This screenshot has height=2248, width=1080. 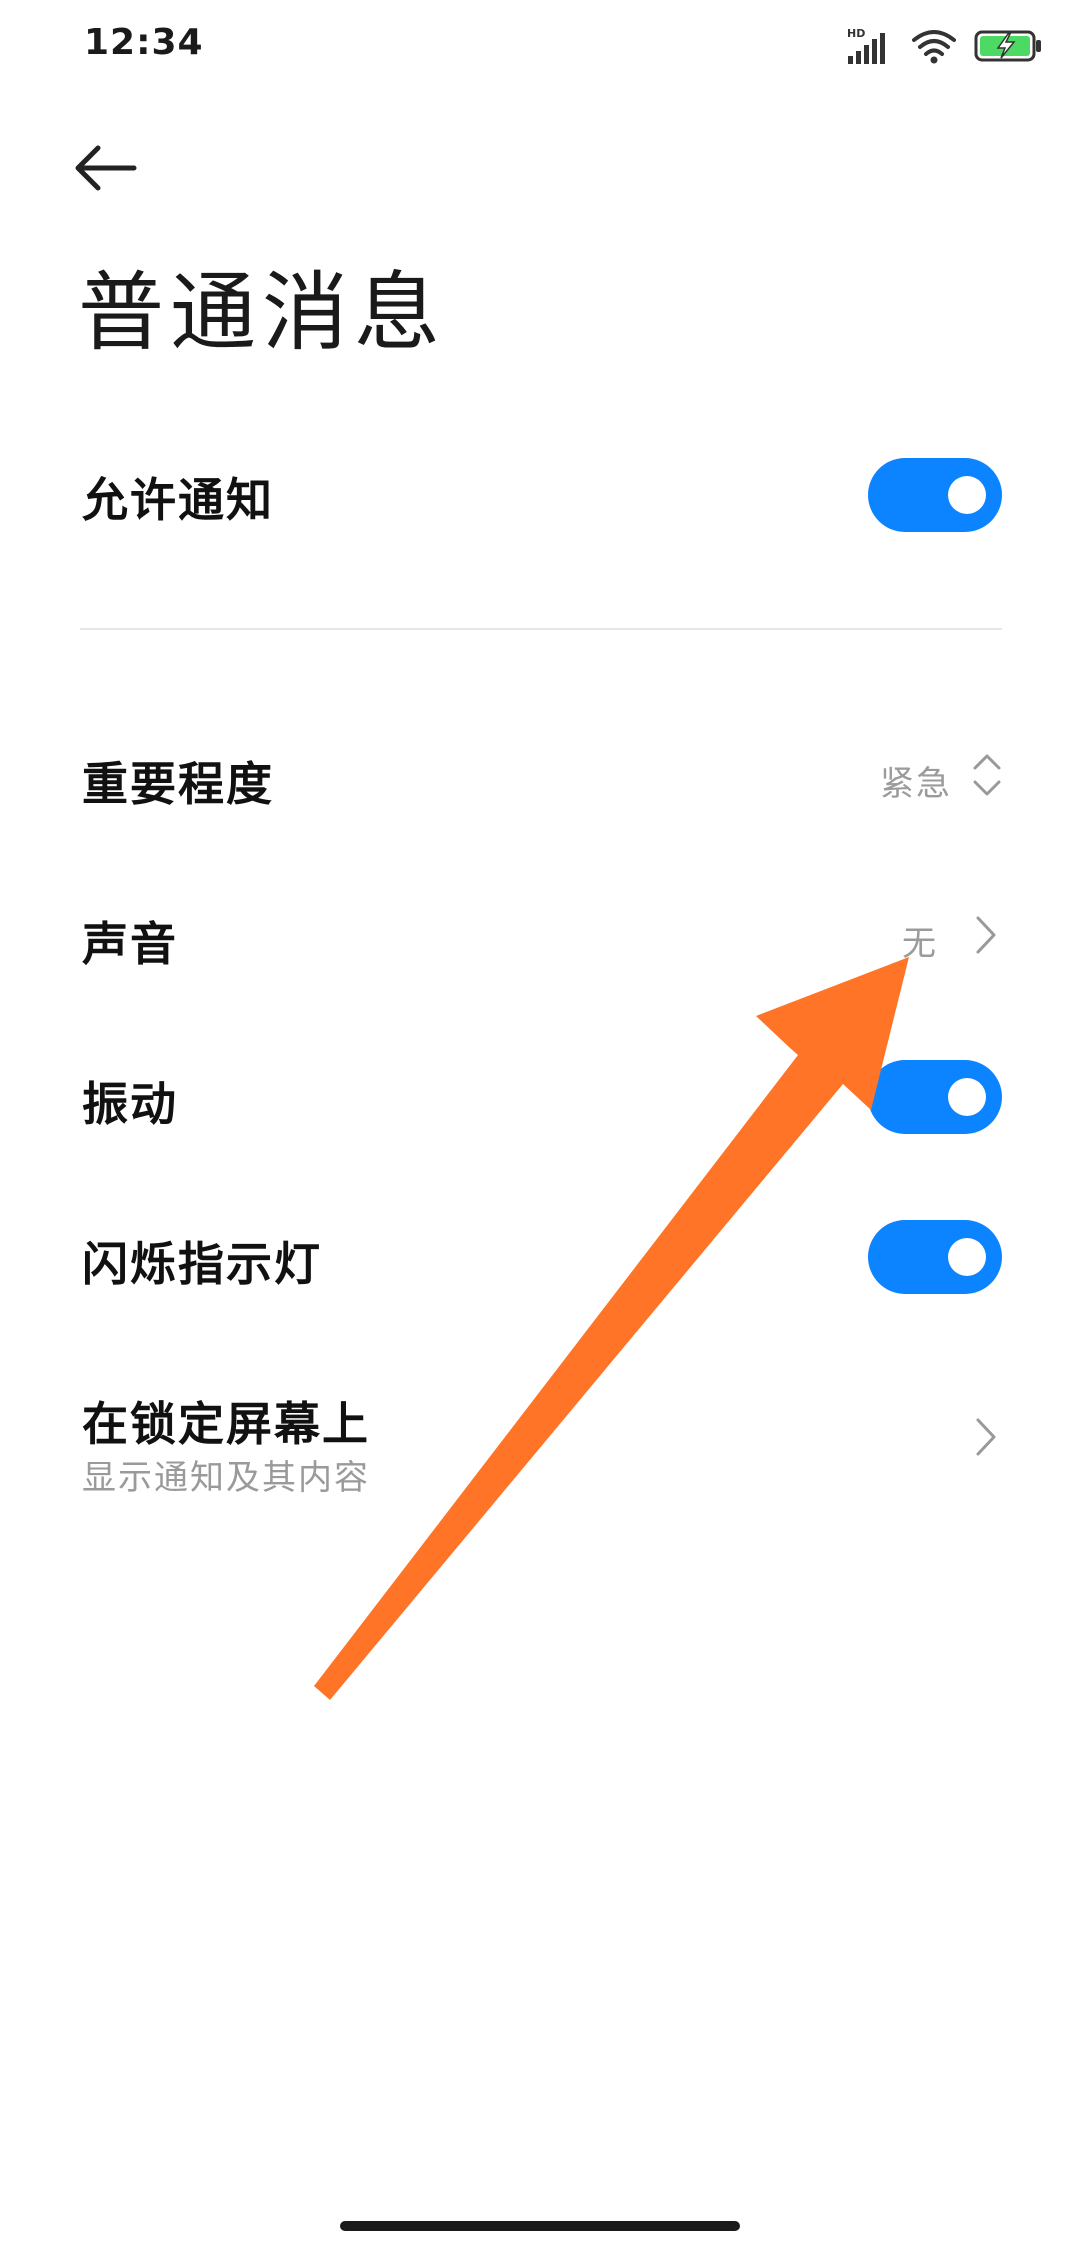 I want to click on vibration-label: 振动, so click(x=130, y=1104).